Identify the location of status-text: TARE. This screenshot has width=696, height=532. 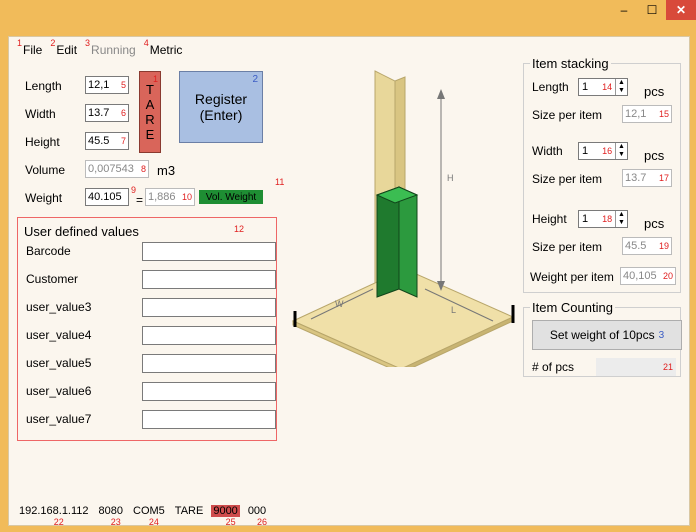
(189, 511).